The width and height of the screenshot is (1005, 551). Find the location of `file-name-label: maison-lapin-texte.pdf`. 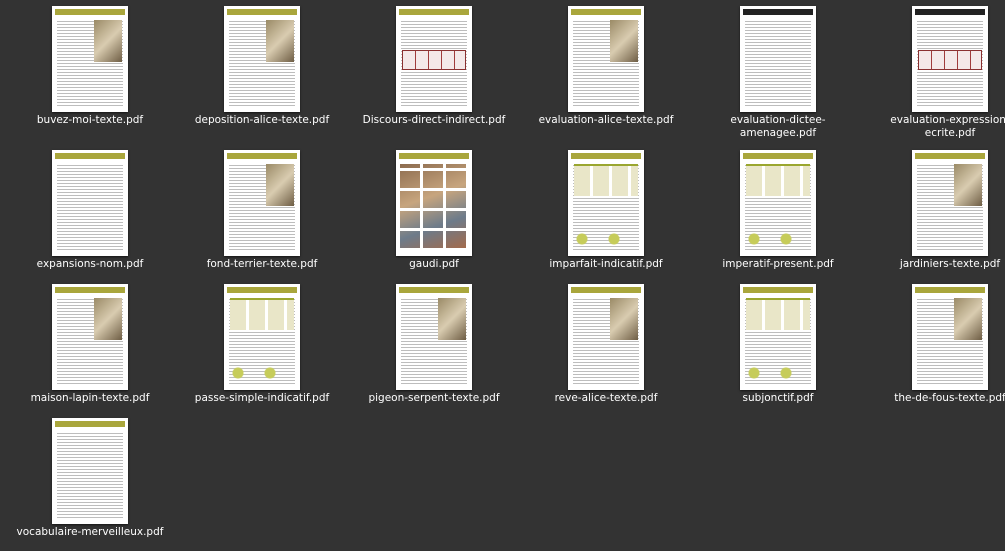

file-name-label: maison-lapin-texte.pdf is located at coordinates (90, 398).